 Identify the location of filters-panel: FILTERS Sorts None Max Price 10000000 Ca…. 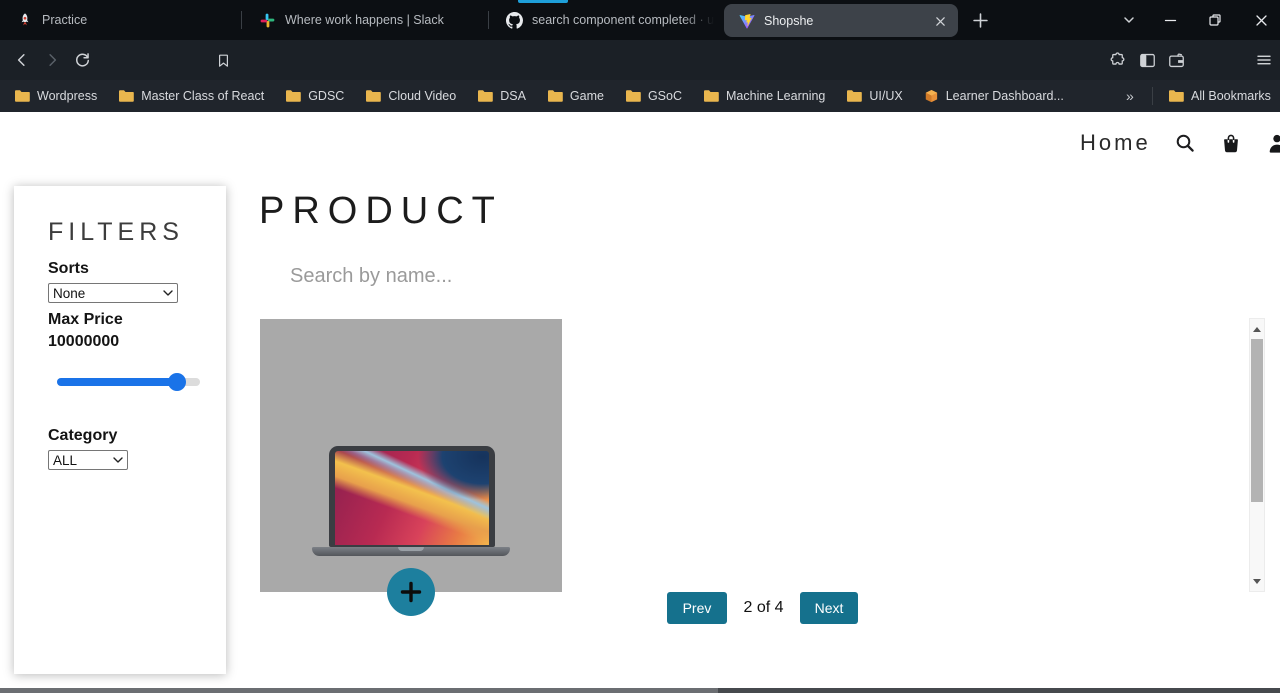
(120, 430).